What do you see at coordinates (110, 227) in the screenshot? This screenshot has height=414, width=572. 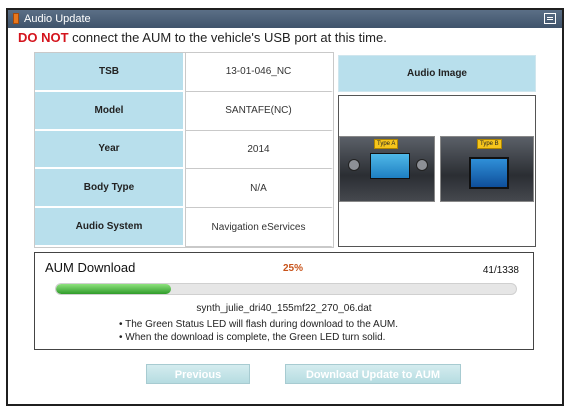 I see `audio-system-label: Audio System` at bounding box center [110, 227].